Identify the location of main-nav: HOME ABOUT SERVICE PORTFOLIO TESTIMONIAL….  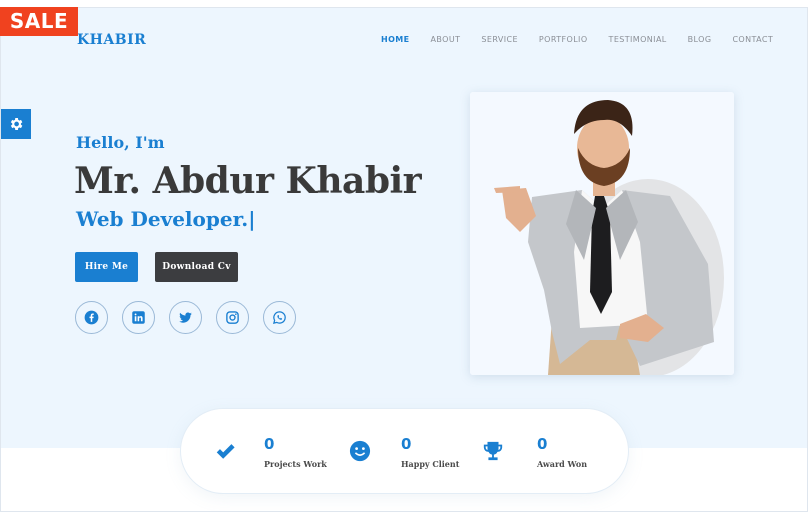
(587, 39).